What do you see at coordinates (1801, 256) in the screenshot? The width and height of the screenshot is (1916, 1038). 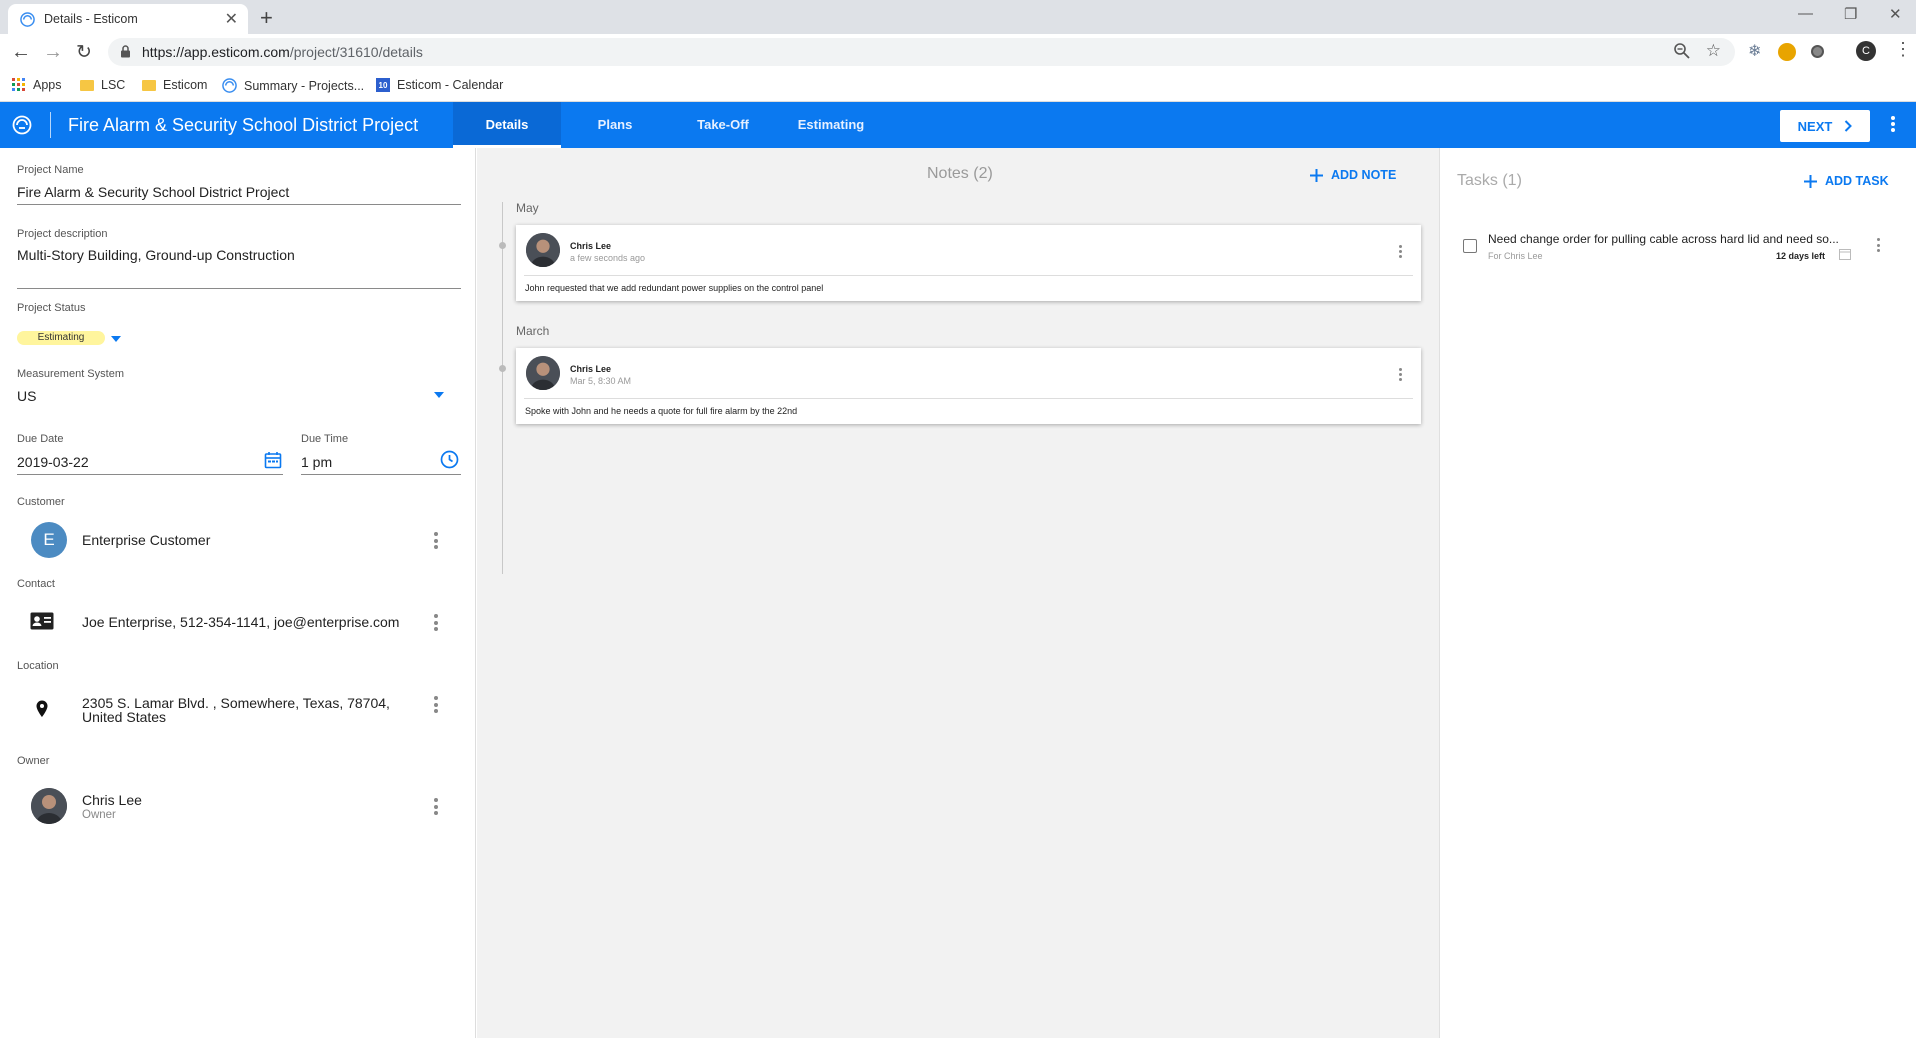 I see `task-due-status: 12 days left` at bounding box center [1801, 256].